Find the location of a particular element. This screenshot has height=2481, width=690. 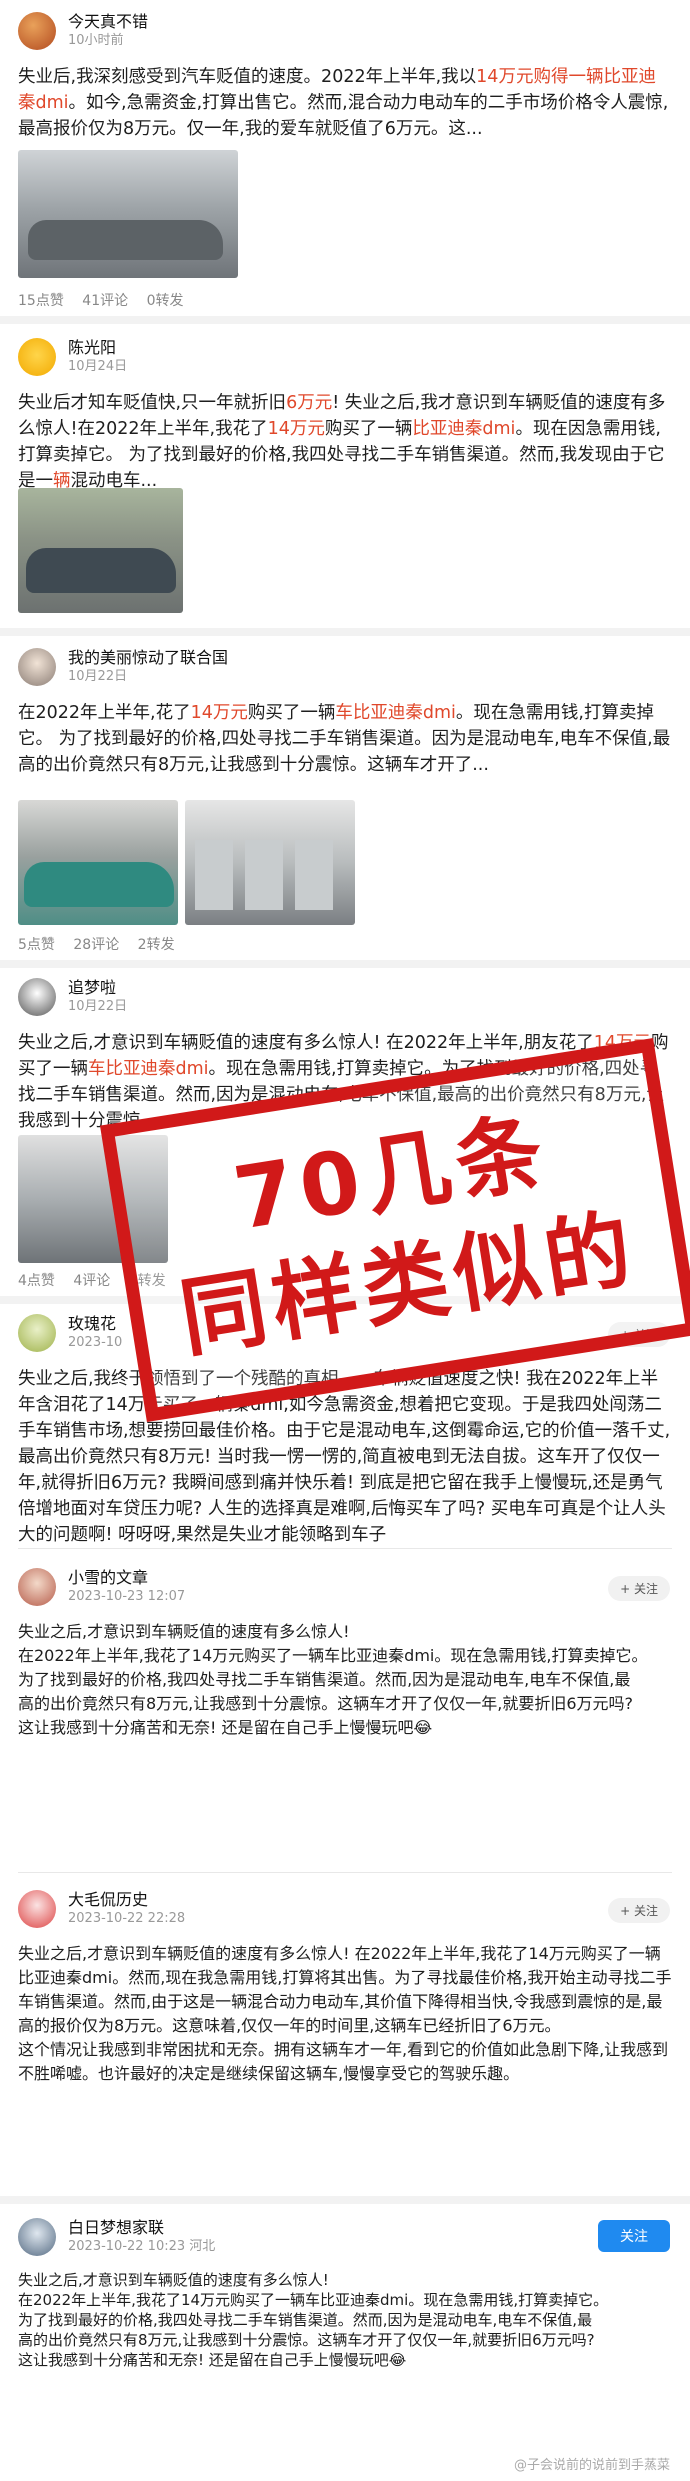

username: 我的美丽惊动了联合国 is located at coordinates (148, 658).